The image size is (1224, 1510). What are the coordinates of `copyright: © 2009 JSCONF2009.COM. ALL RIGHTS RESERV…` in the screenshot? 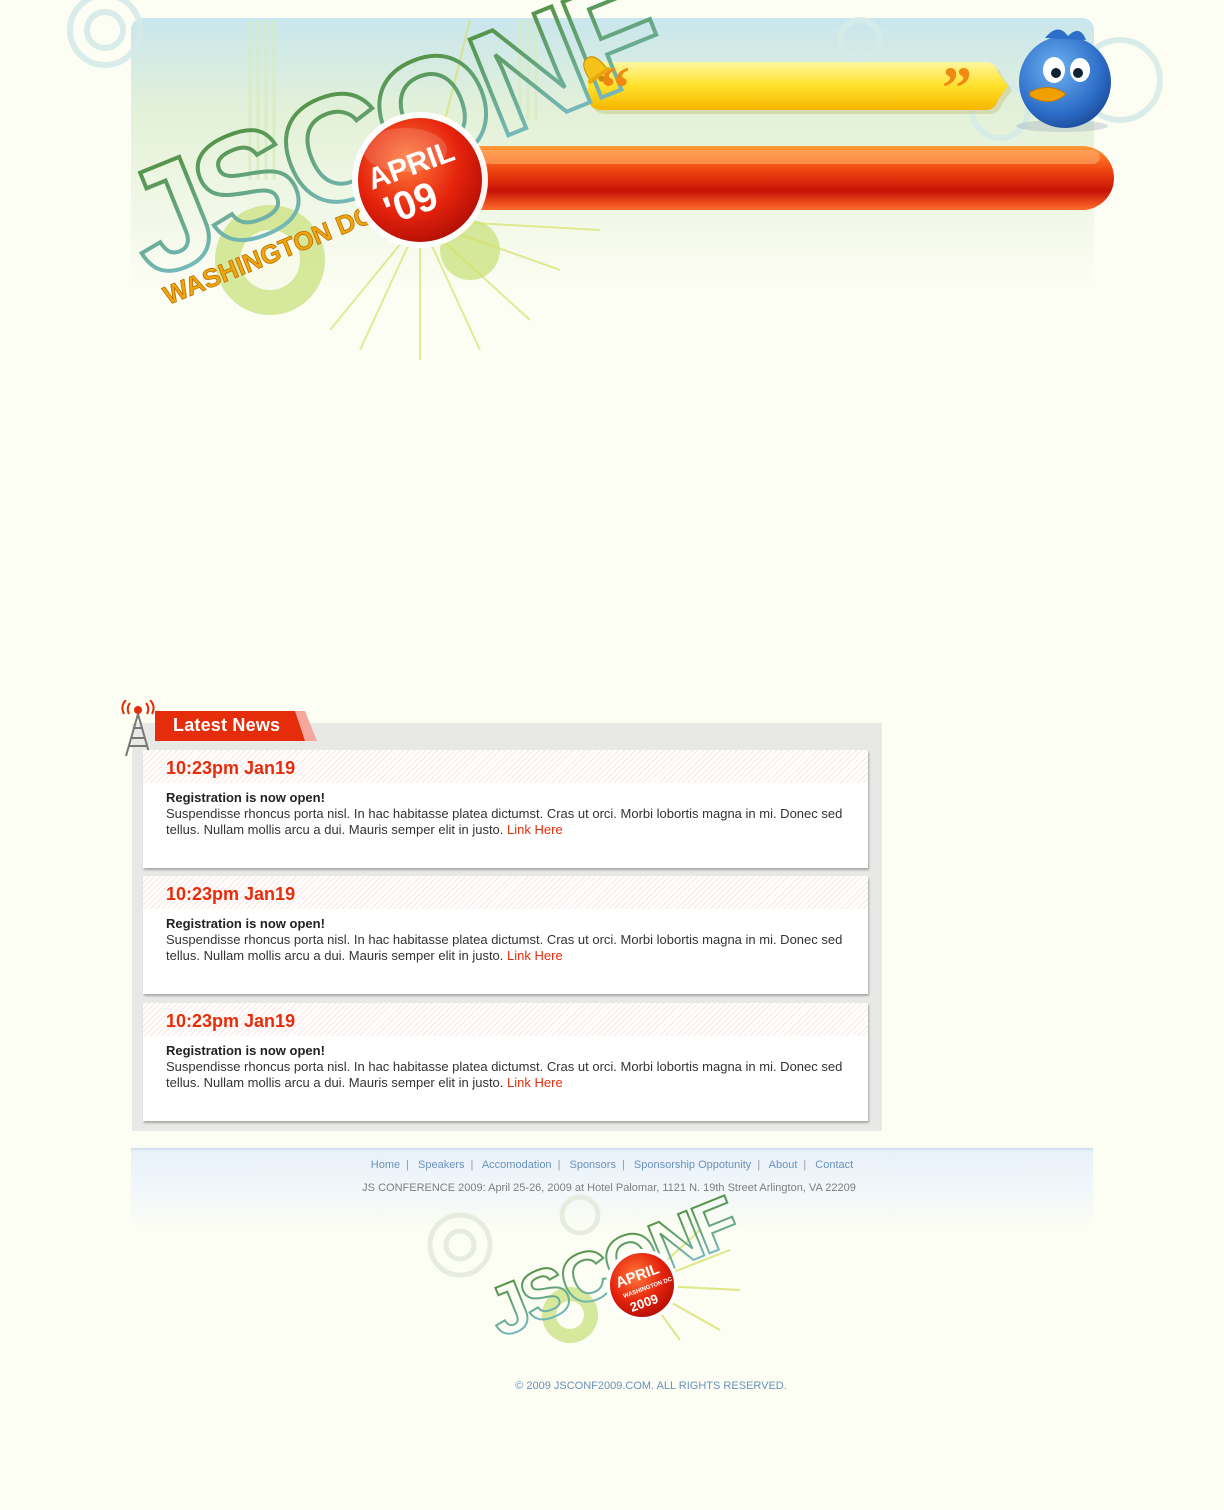 It's located at (651, 1386).